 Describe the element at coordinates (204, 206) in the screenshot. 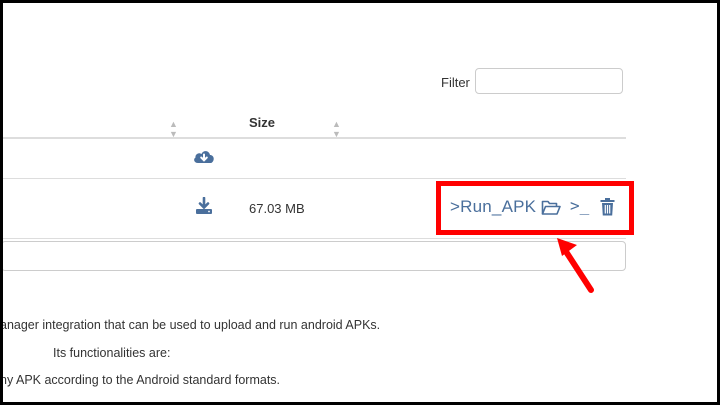

I see `download-icon` at that location.